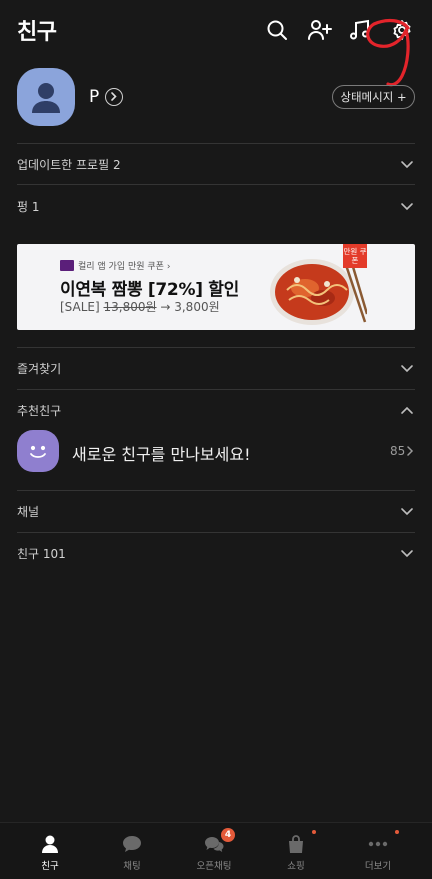 This screenshot has width=432, height=879. Describe the element at coordinates (407, 410) in the screenshot. I see `chevron-up-icon` at that location.